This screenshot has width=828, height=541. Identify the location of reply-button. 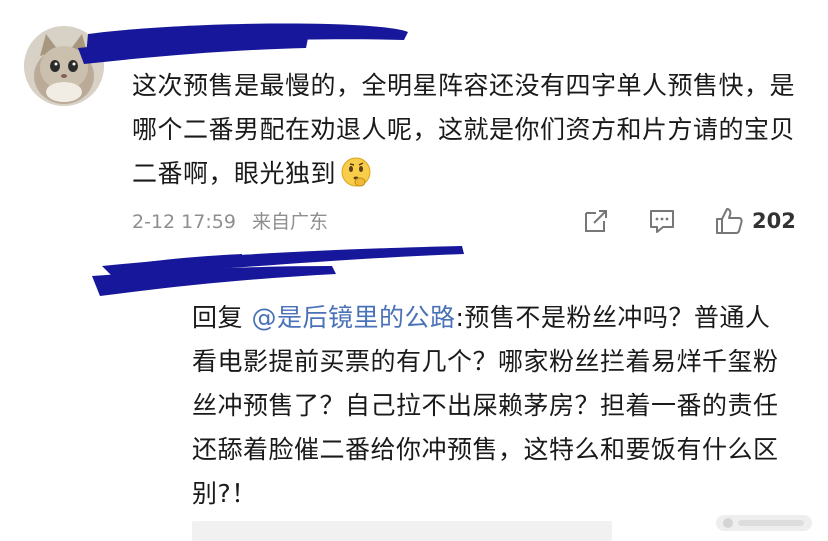
(662, 221).